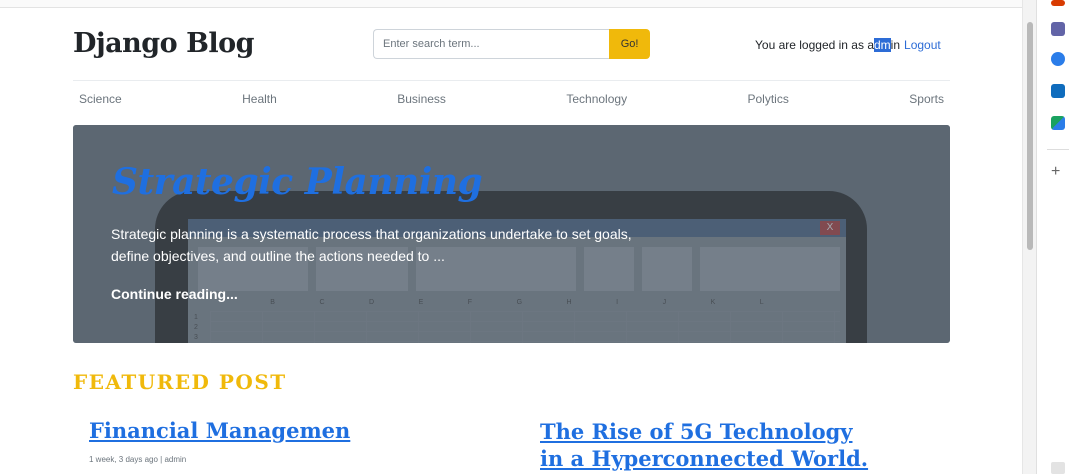  I want to click on sidebar-divider, so click(1058, 149).